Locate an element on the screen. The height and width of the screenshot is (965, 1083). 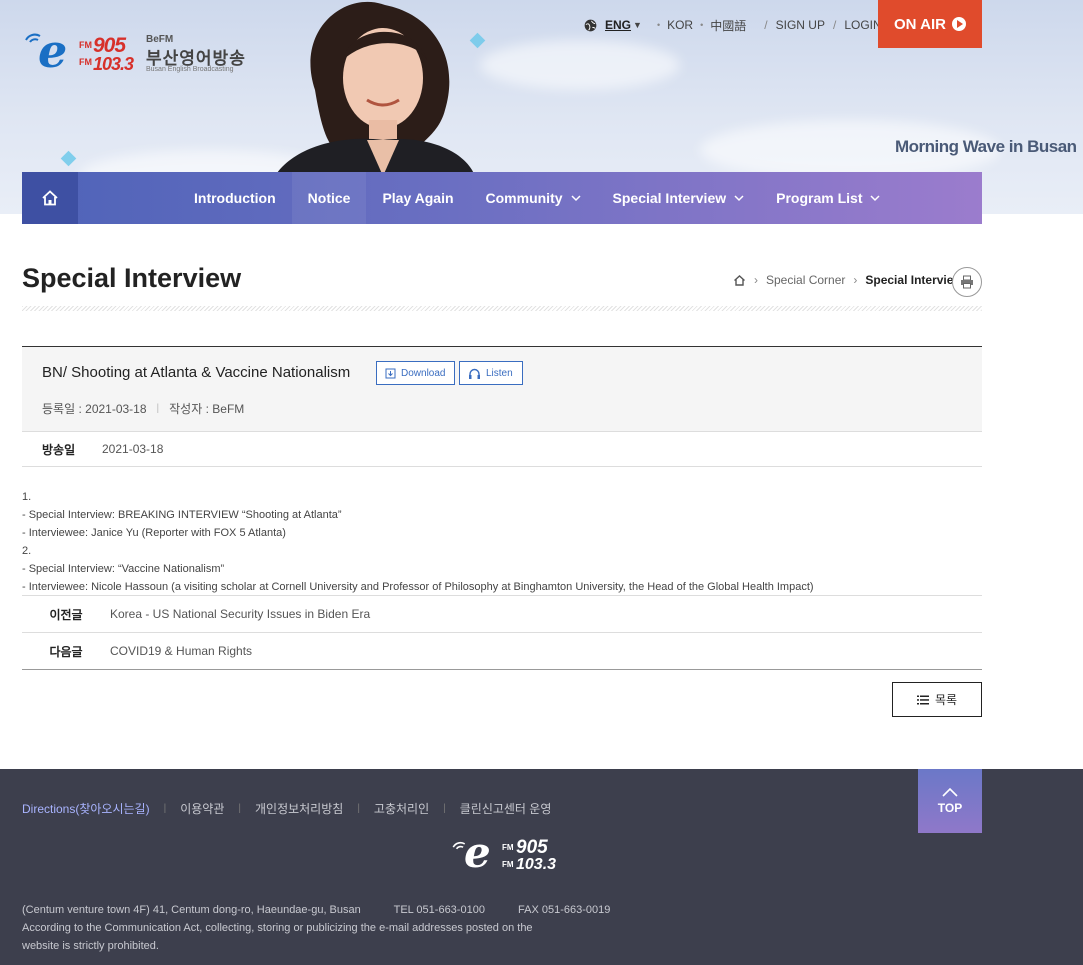
list-button: 목록 is located at coordinates (937, 699).